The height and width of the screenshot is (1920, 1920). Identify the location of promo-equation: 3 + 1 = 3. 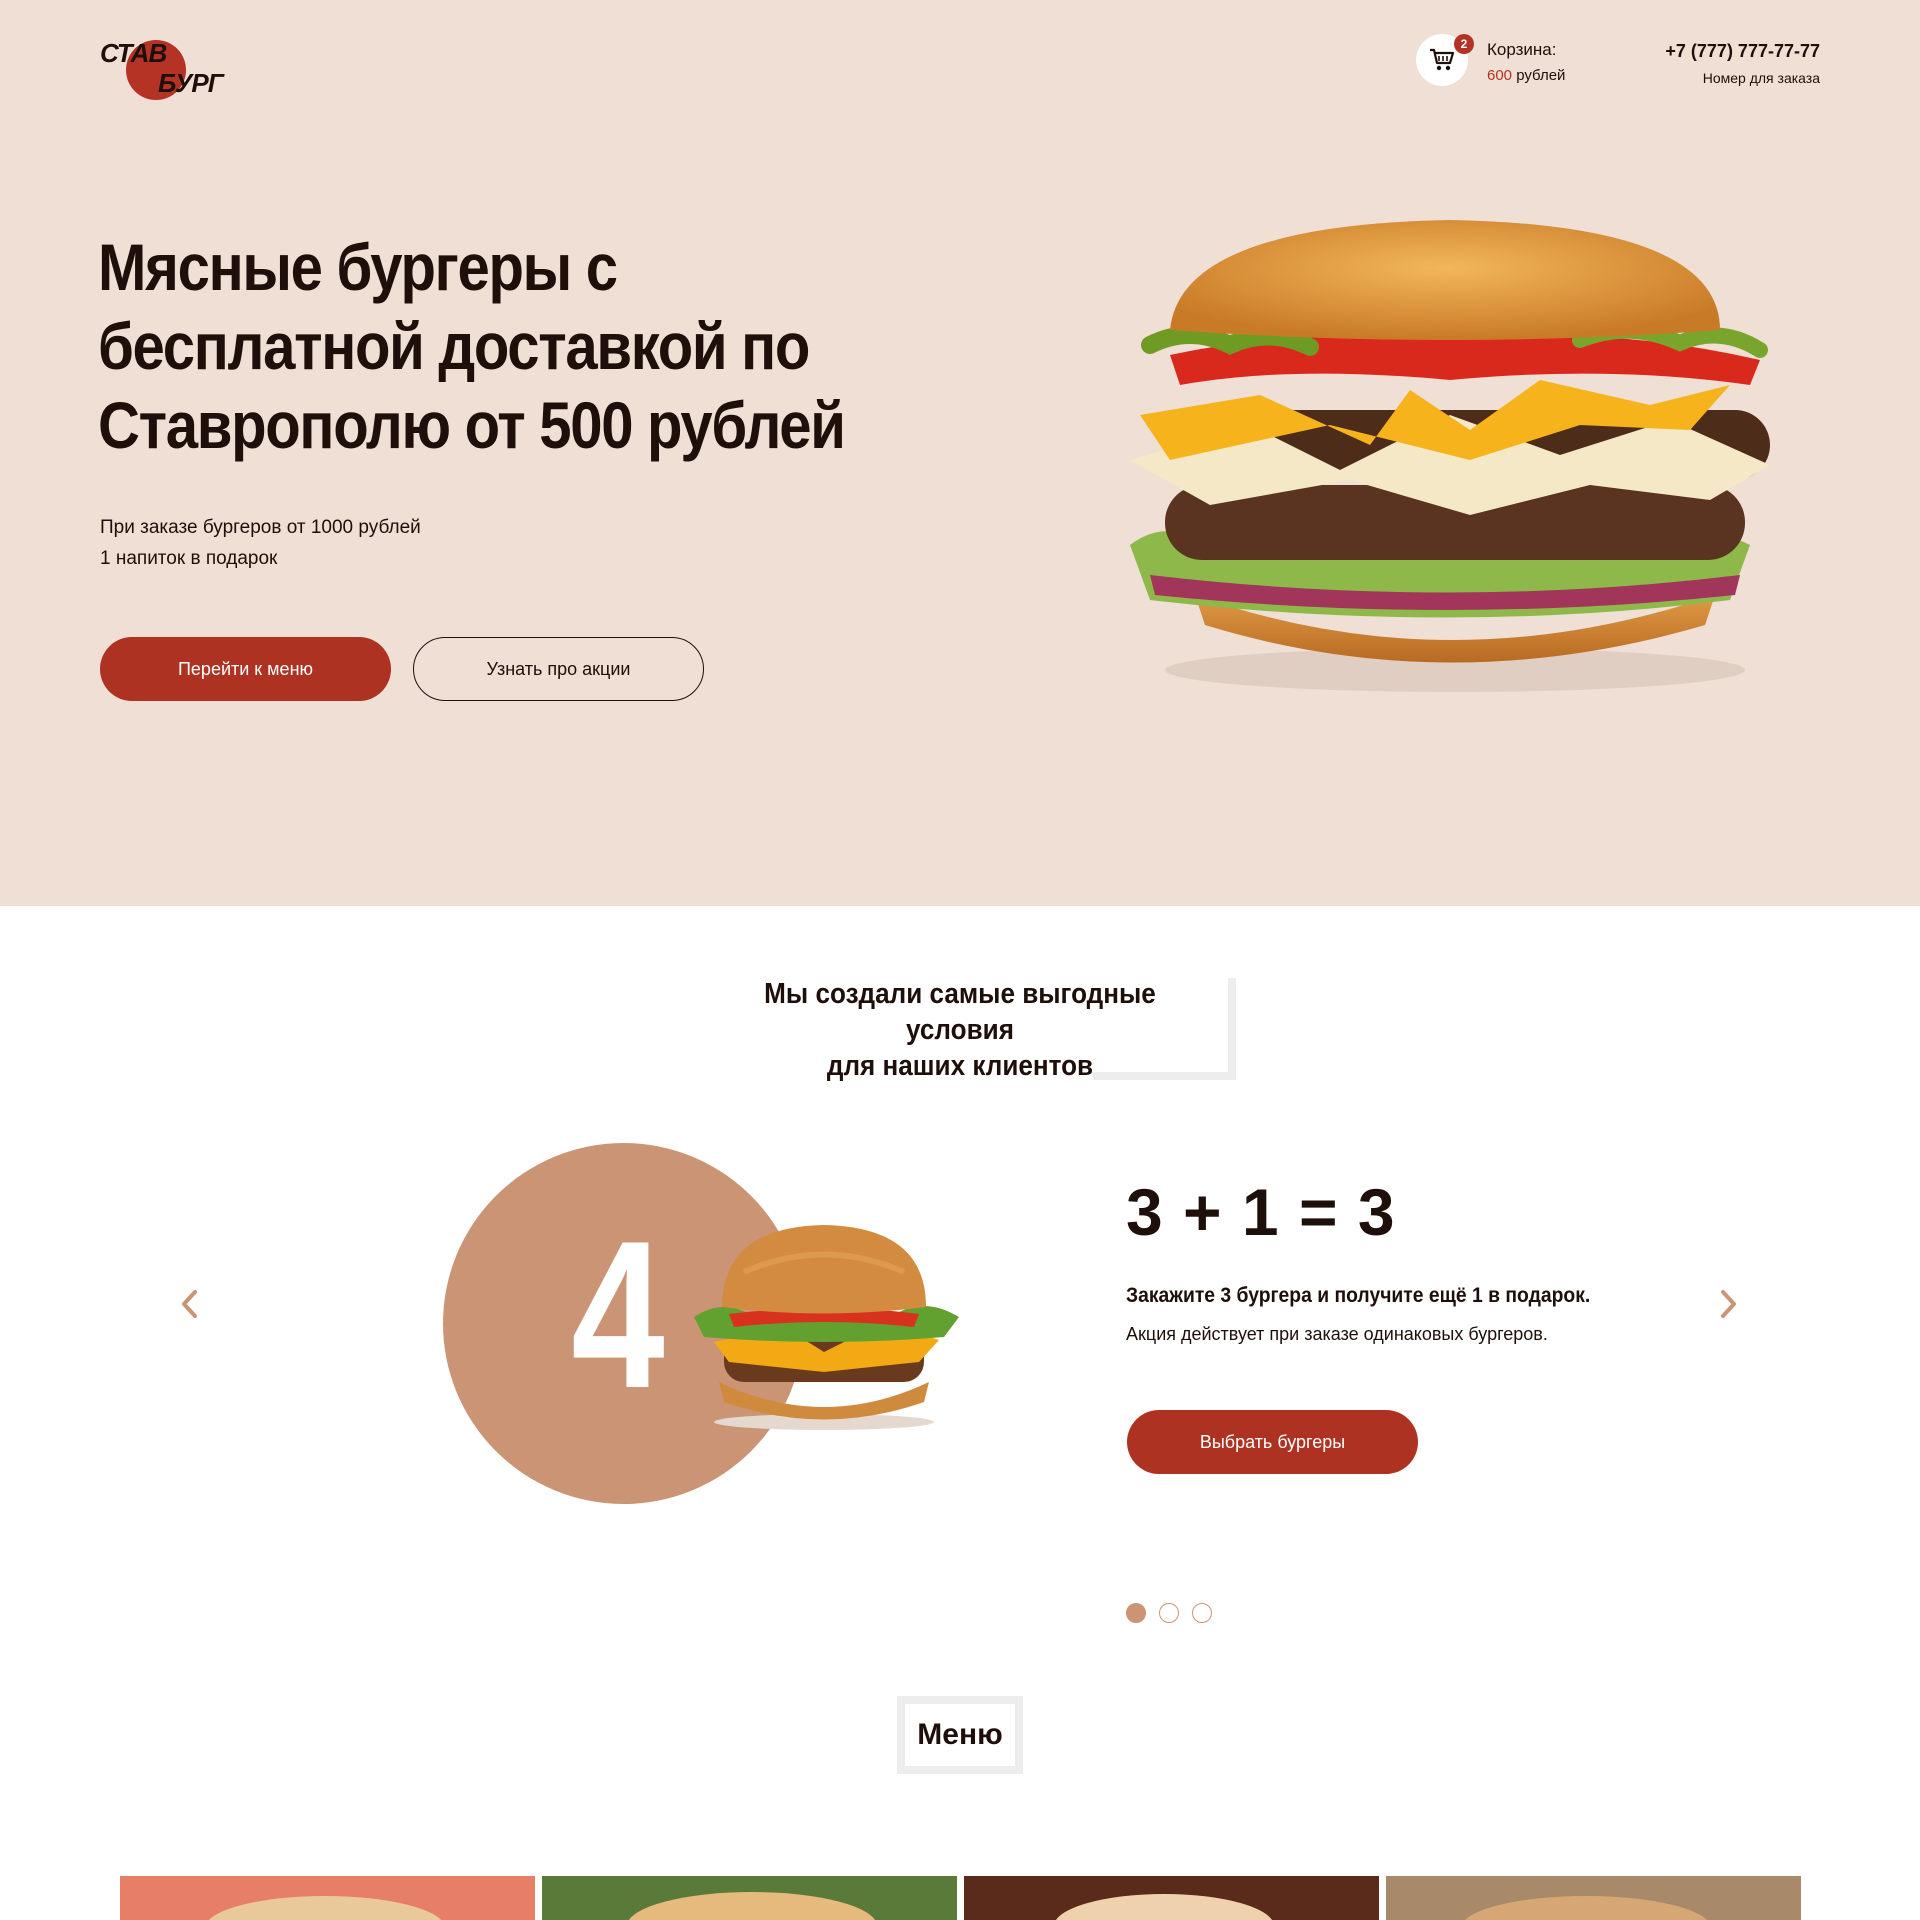
(1261, 1212).